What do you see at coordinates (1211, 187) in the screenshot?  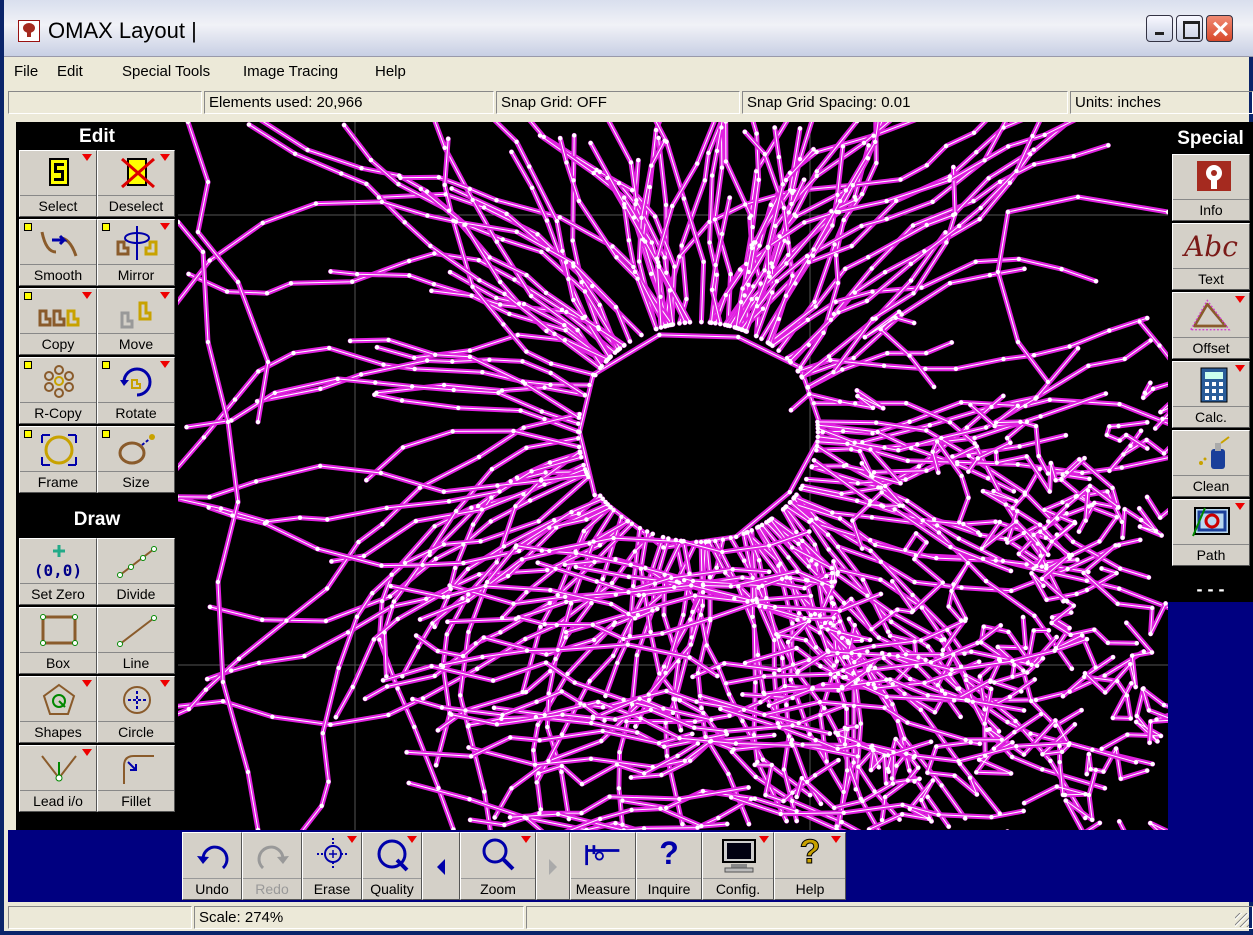 I see `info-button: Info` at bounding box center [1211, 187].